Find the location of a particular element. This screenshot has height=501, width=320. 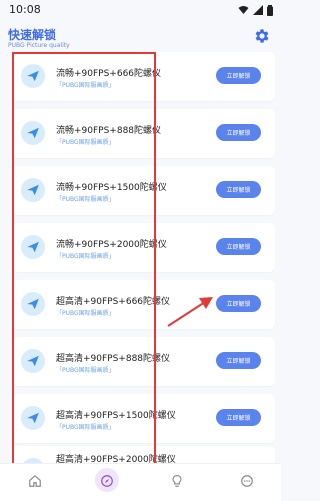

page-title: 快速解锁 is located at coordinates (32, 35).